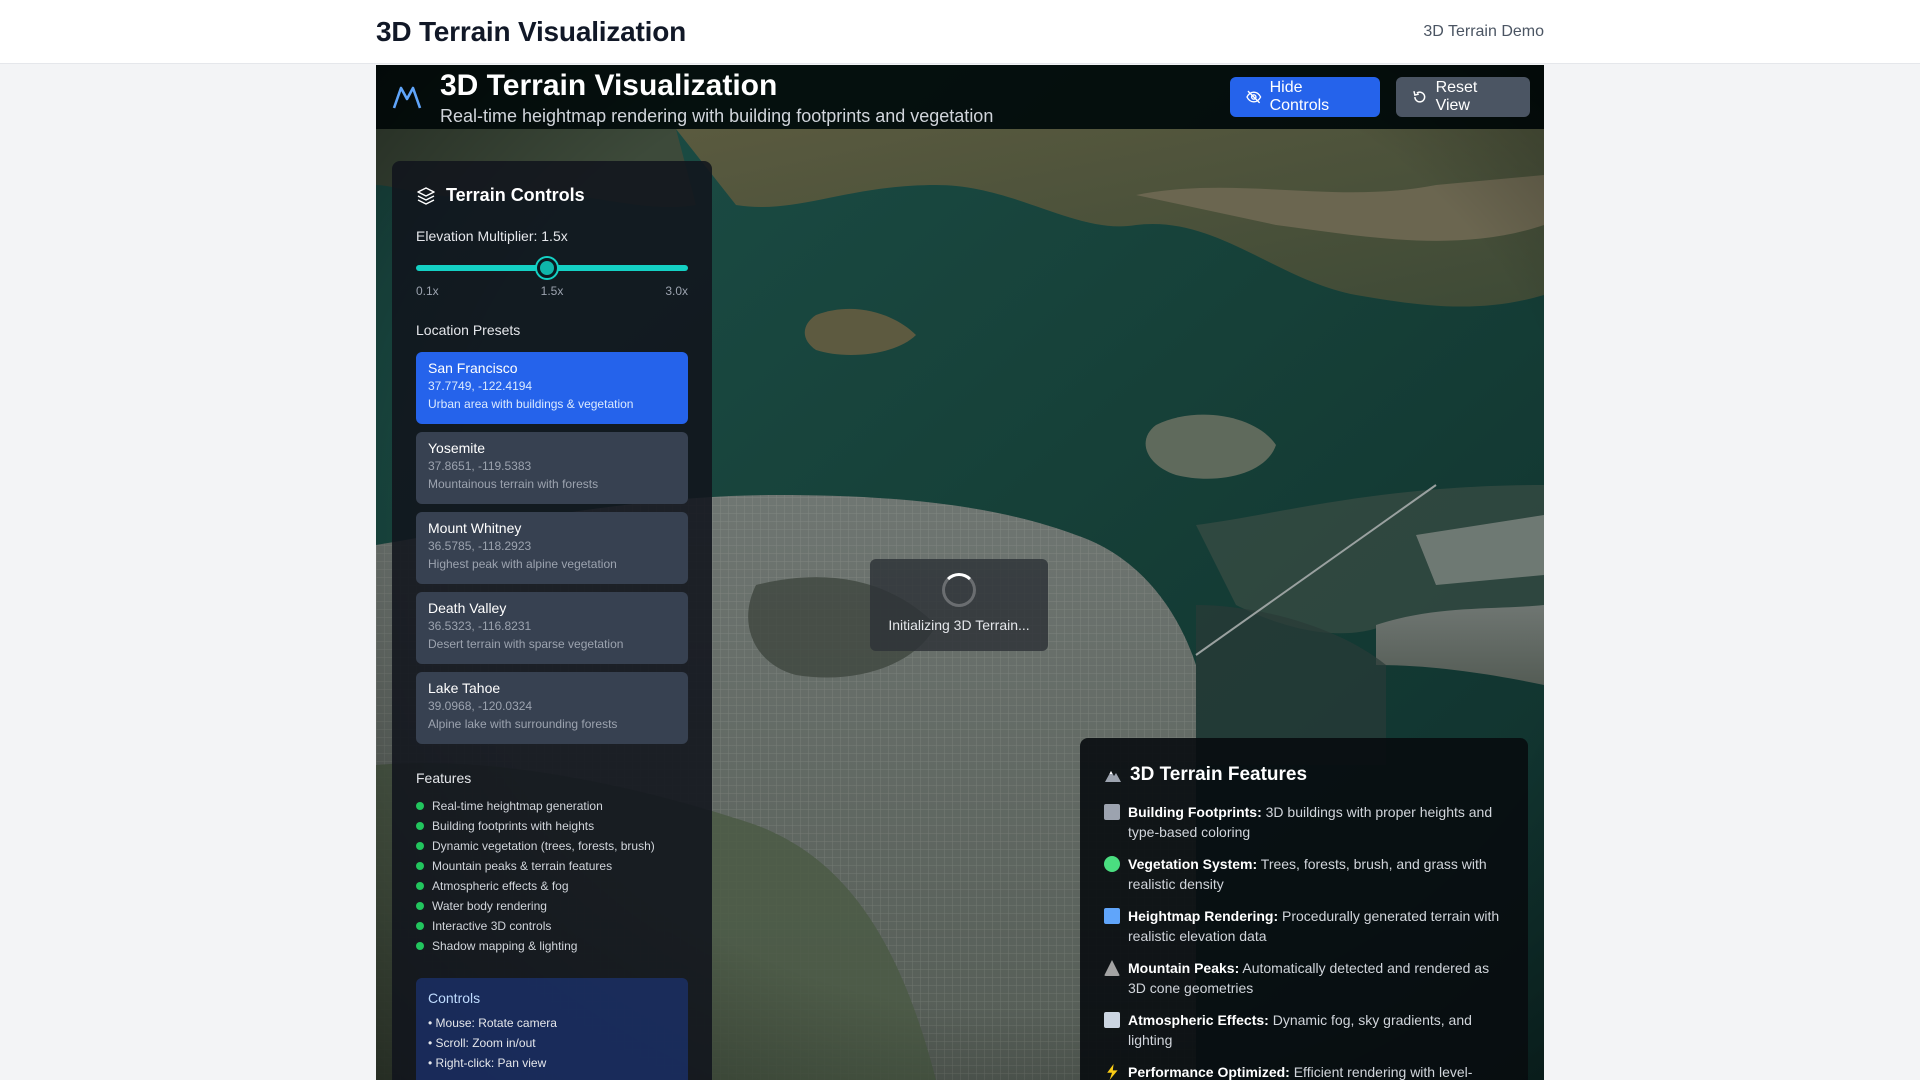 This screenshot has width=1920, height=1080. I want to click on reset-view-label: Reset View, so click(1456, 96).